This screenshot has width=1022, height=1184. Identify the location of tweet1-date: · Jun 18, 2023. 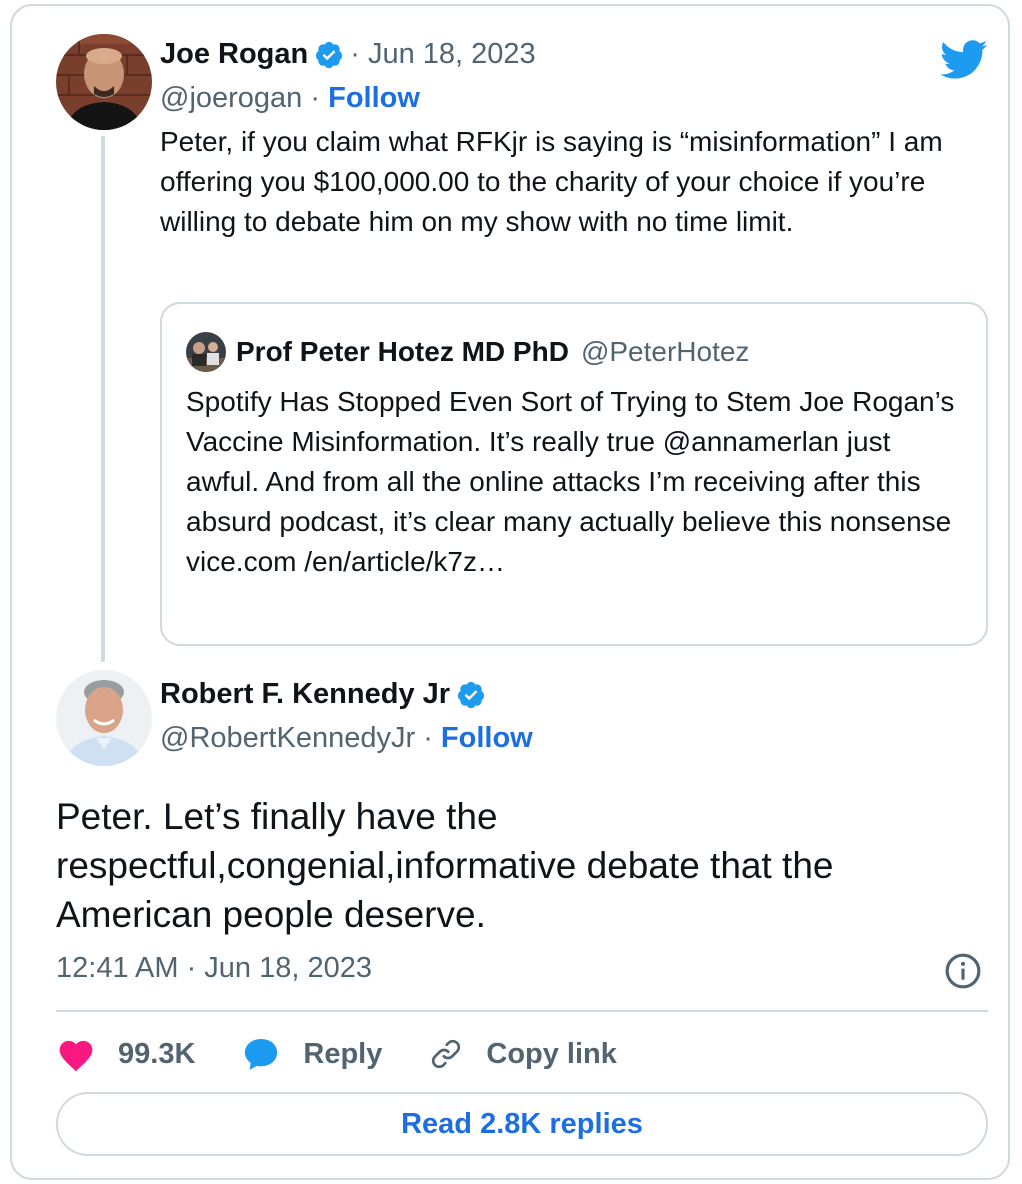
(442, 54).